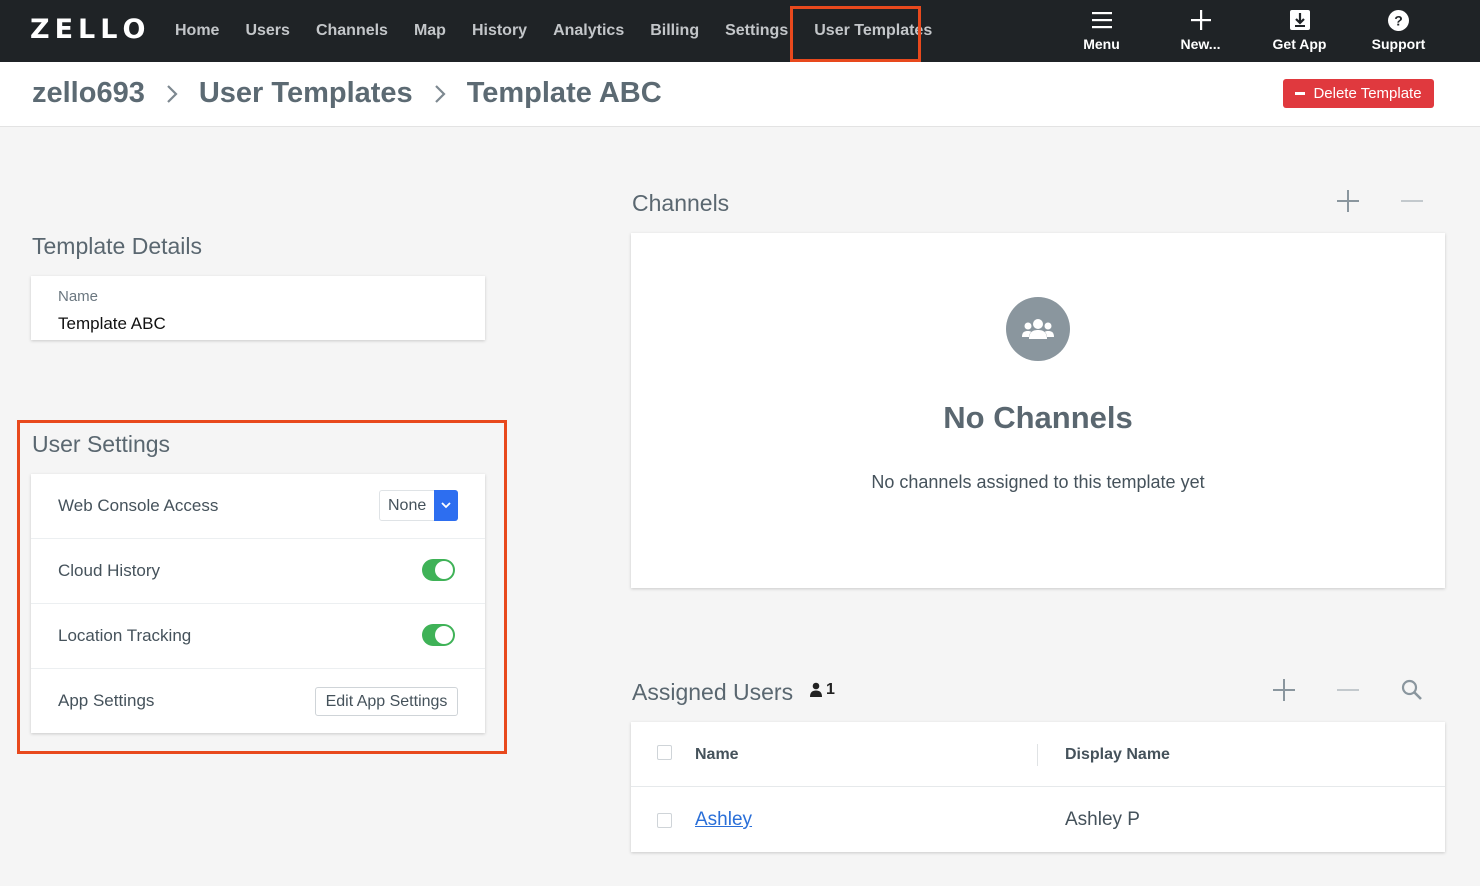 Image resolution: width=1480 pixels, height=886 pixels. I want to click on assigned-users-table: Name Display Name Ashley Ashley P, so click(1038, 787).